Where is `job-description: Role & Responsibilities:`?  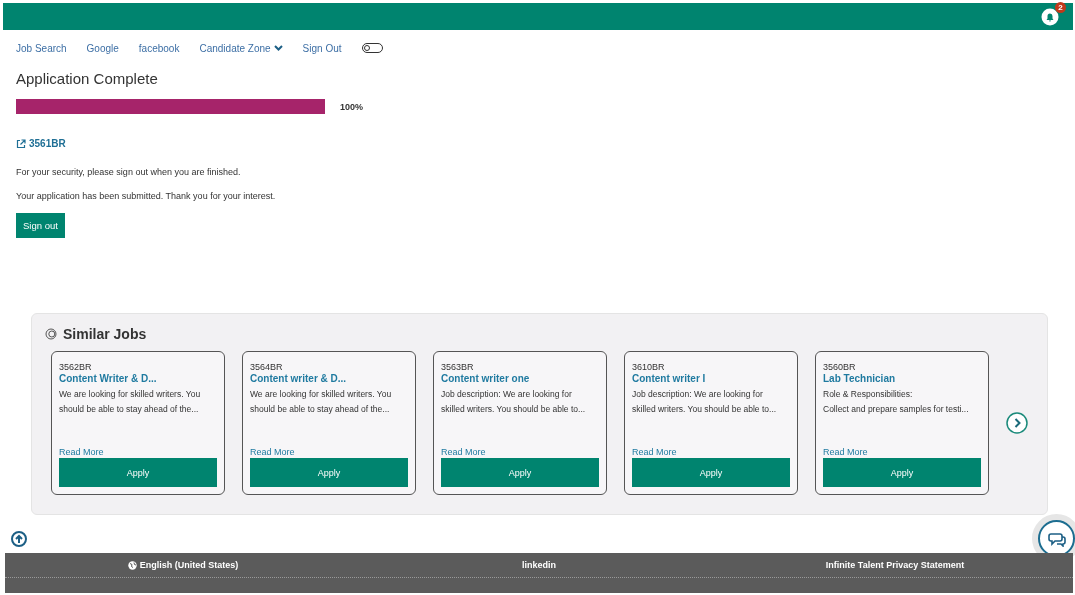
job-description: Role & Responsibilities: is located at coordinates (868, 394).